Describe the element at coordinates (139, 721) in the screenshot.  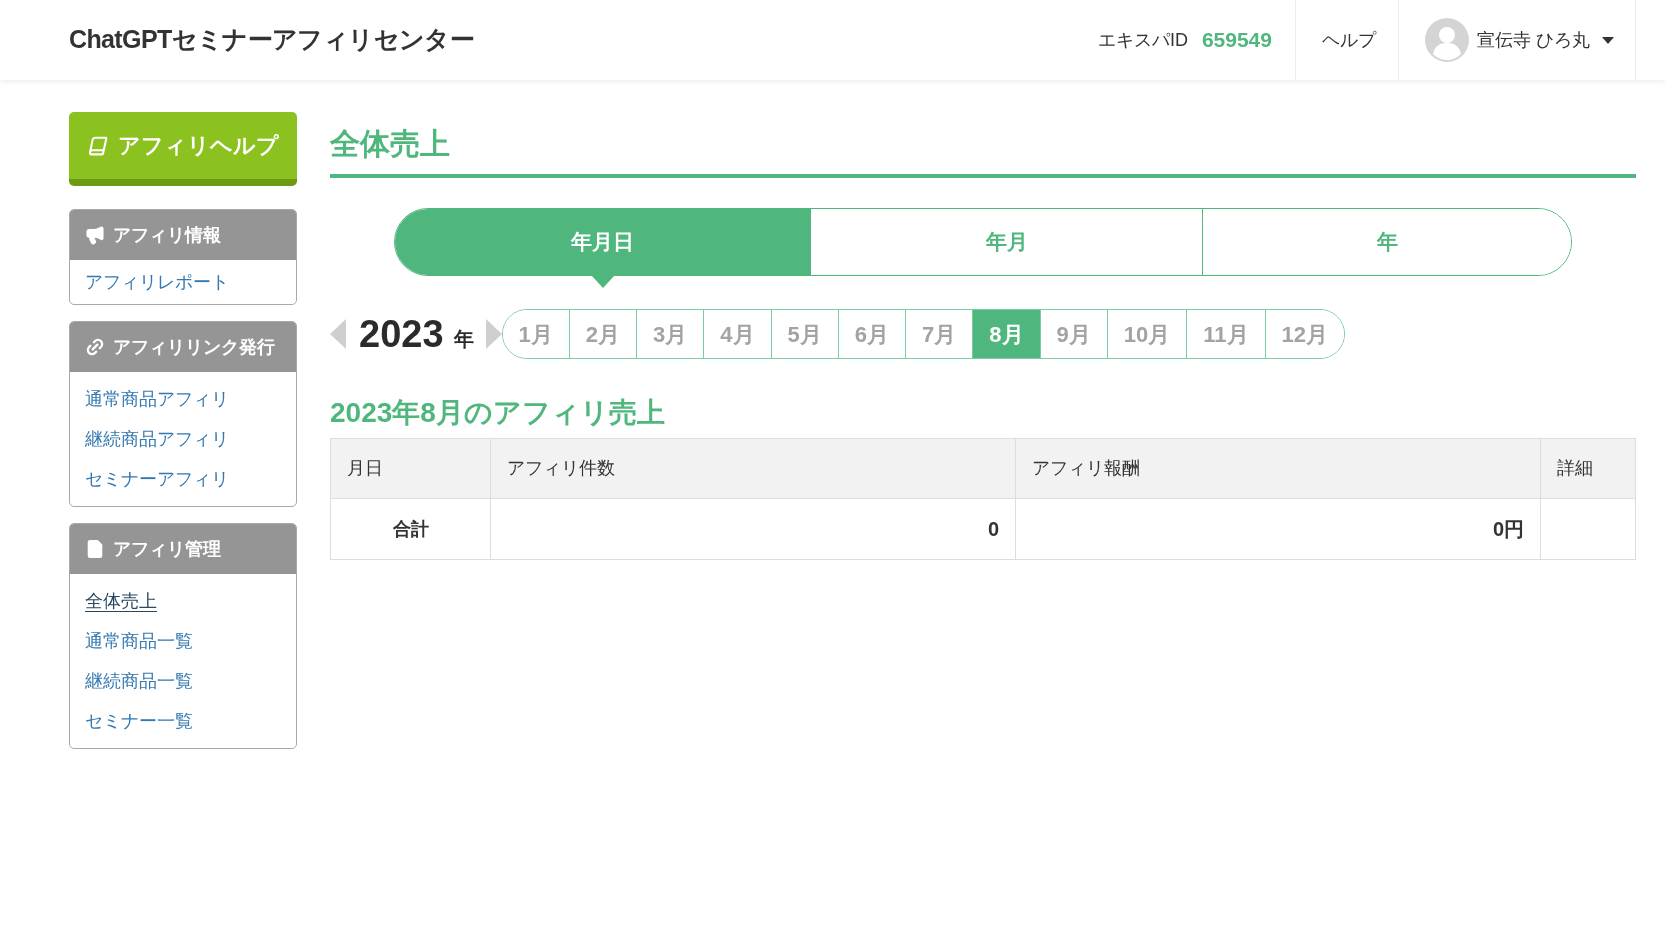
I see `sidebar-link: セミナー一覧` at that location.